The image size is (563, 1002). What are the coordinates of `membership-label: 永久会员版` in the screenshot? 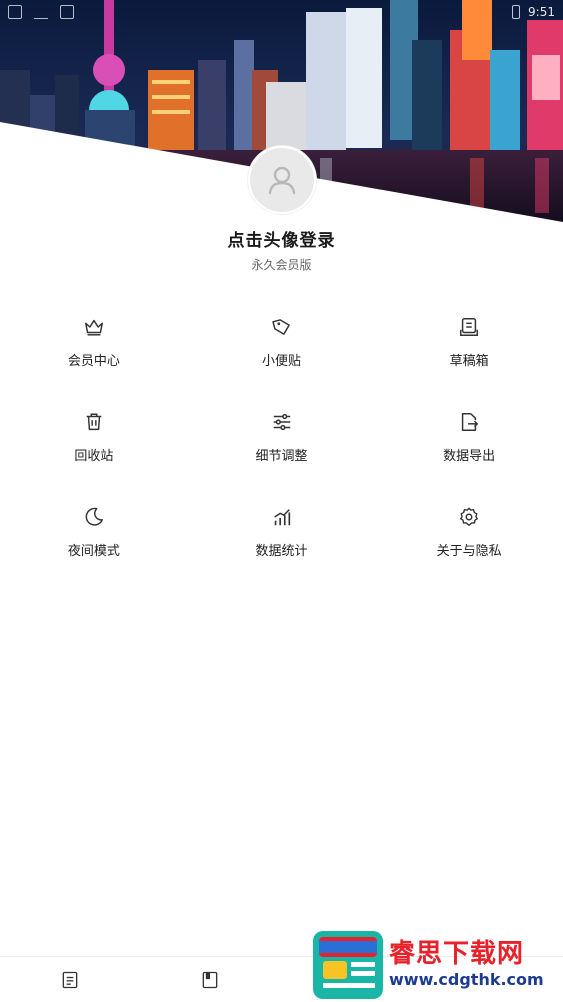 It's located at (281, 265).